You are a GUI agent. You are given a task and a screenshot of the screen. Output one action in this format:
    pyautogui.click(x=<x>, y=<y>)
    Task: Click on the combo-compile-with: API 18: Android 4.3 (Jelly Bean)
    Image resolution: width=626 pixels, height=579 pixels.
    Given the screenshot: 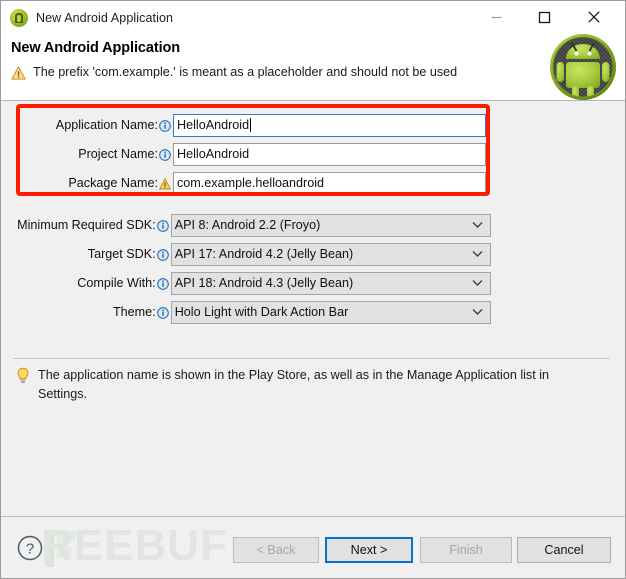 What is the action you would take?
    pyautogui.click(x=330, y=283)
    